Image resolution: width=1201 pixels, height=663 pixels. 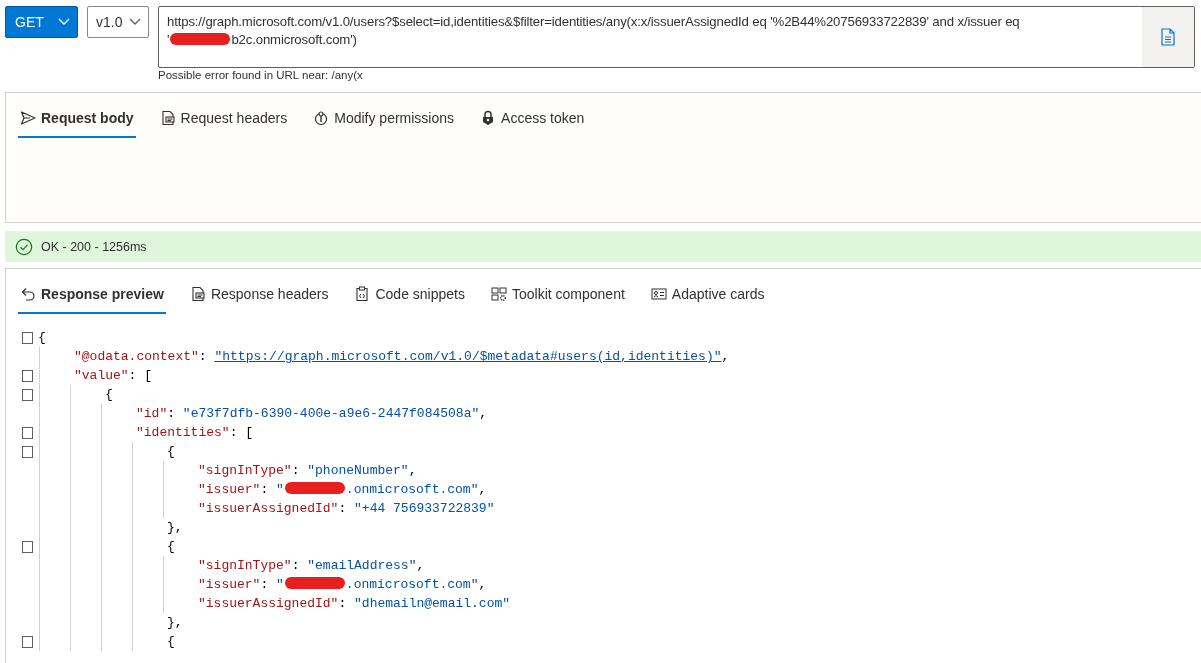 I want to click on url-link: "https://graph.microsoft.com/v1.0/$metadata#users(id,identities)", so click(x=468, y=356).